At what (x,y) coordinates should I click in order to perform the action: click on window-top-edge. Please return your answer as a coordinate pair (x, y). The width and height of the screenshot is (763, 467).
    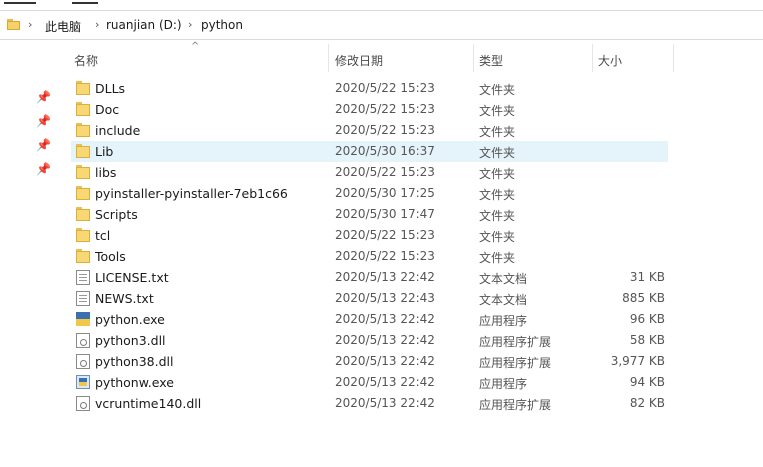
    Looking at the image, I should click on (381, 5).